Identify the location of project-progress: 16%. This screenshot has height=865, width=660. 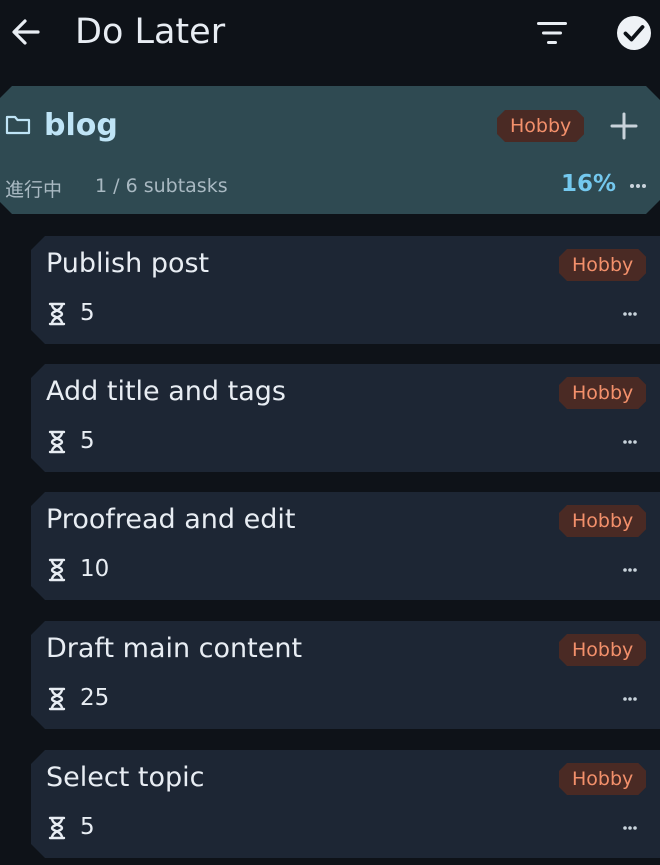
(589, 184).